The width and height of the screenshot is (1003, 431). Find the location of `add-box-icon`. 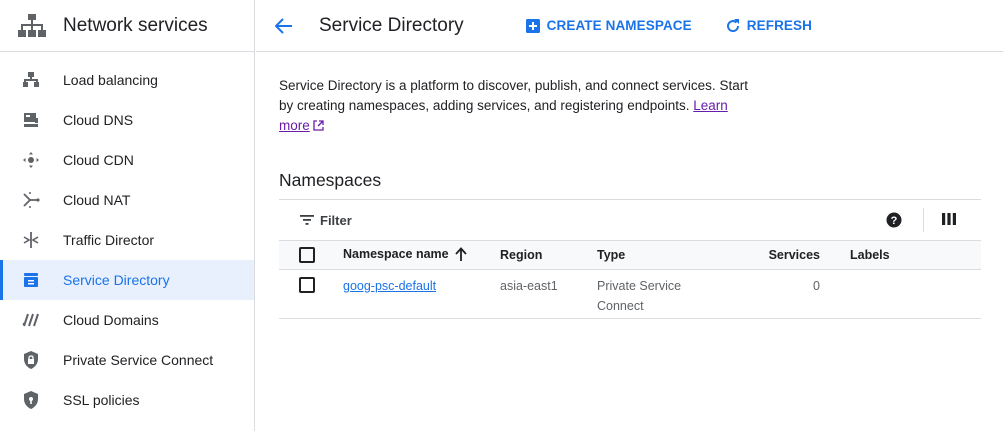

add-box-icon is located at coordinates (533, 26).